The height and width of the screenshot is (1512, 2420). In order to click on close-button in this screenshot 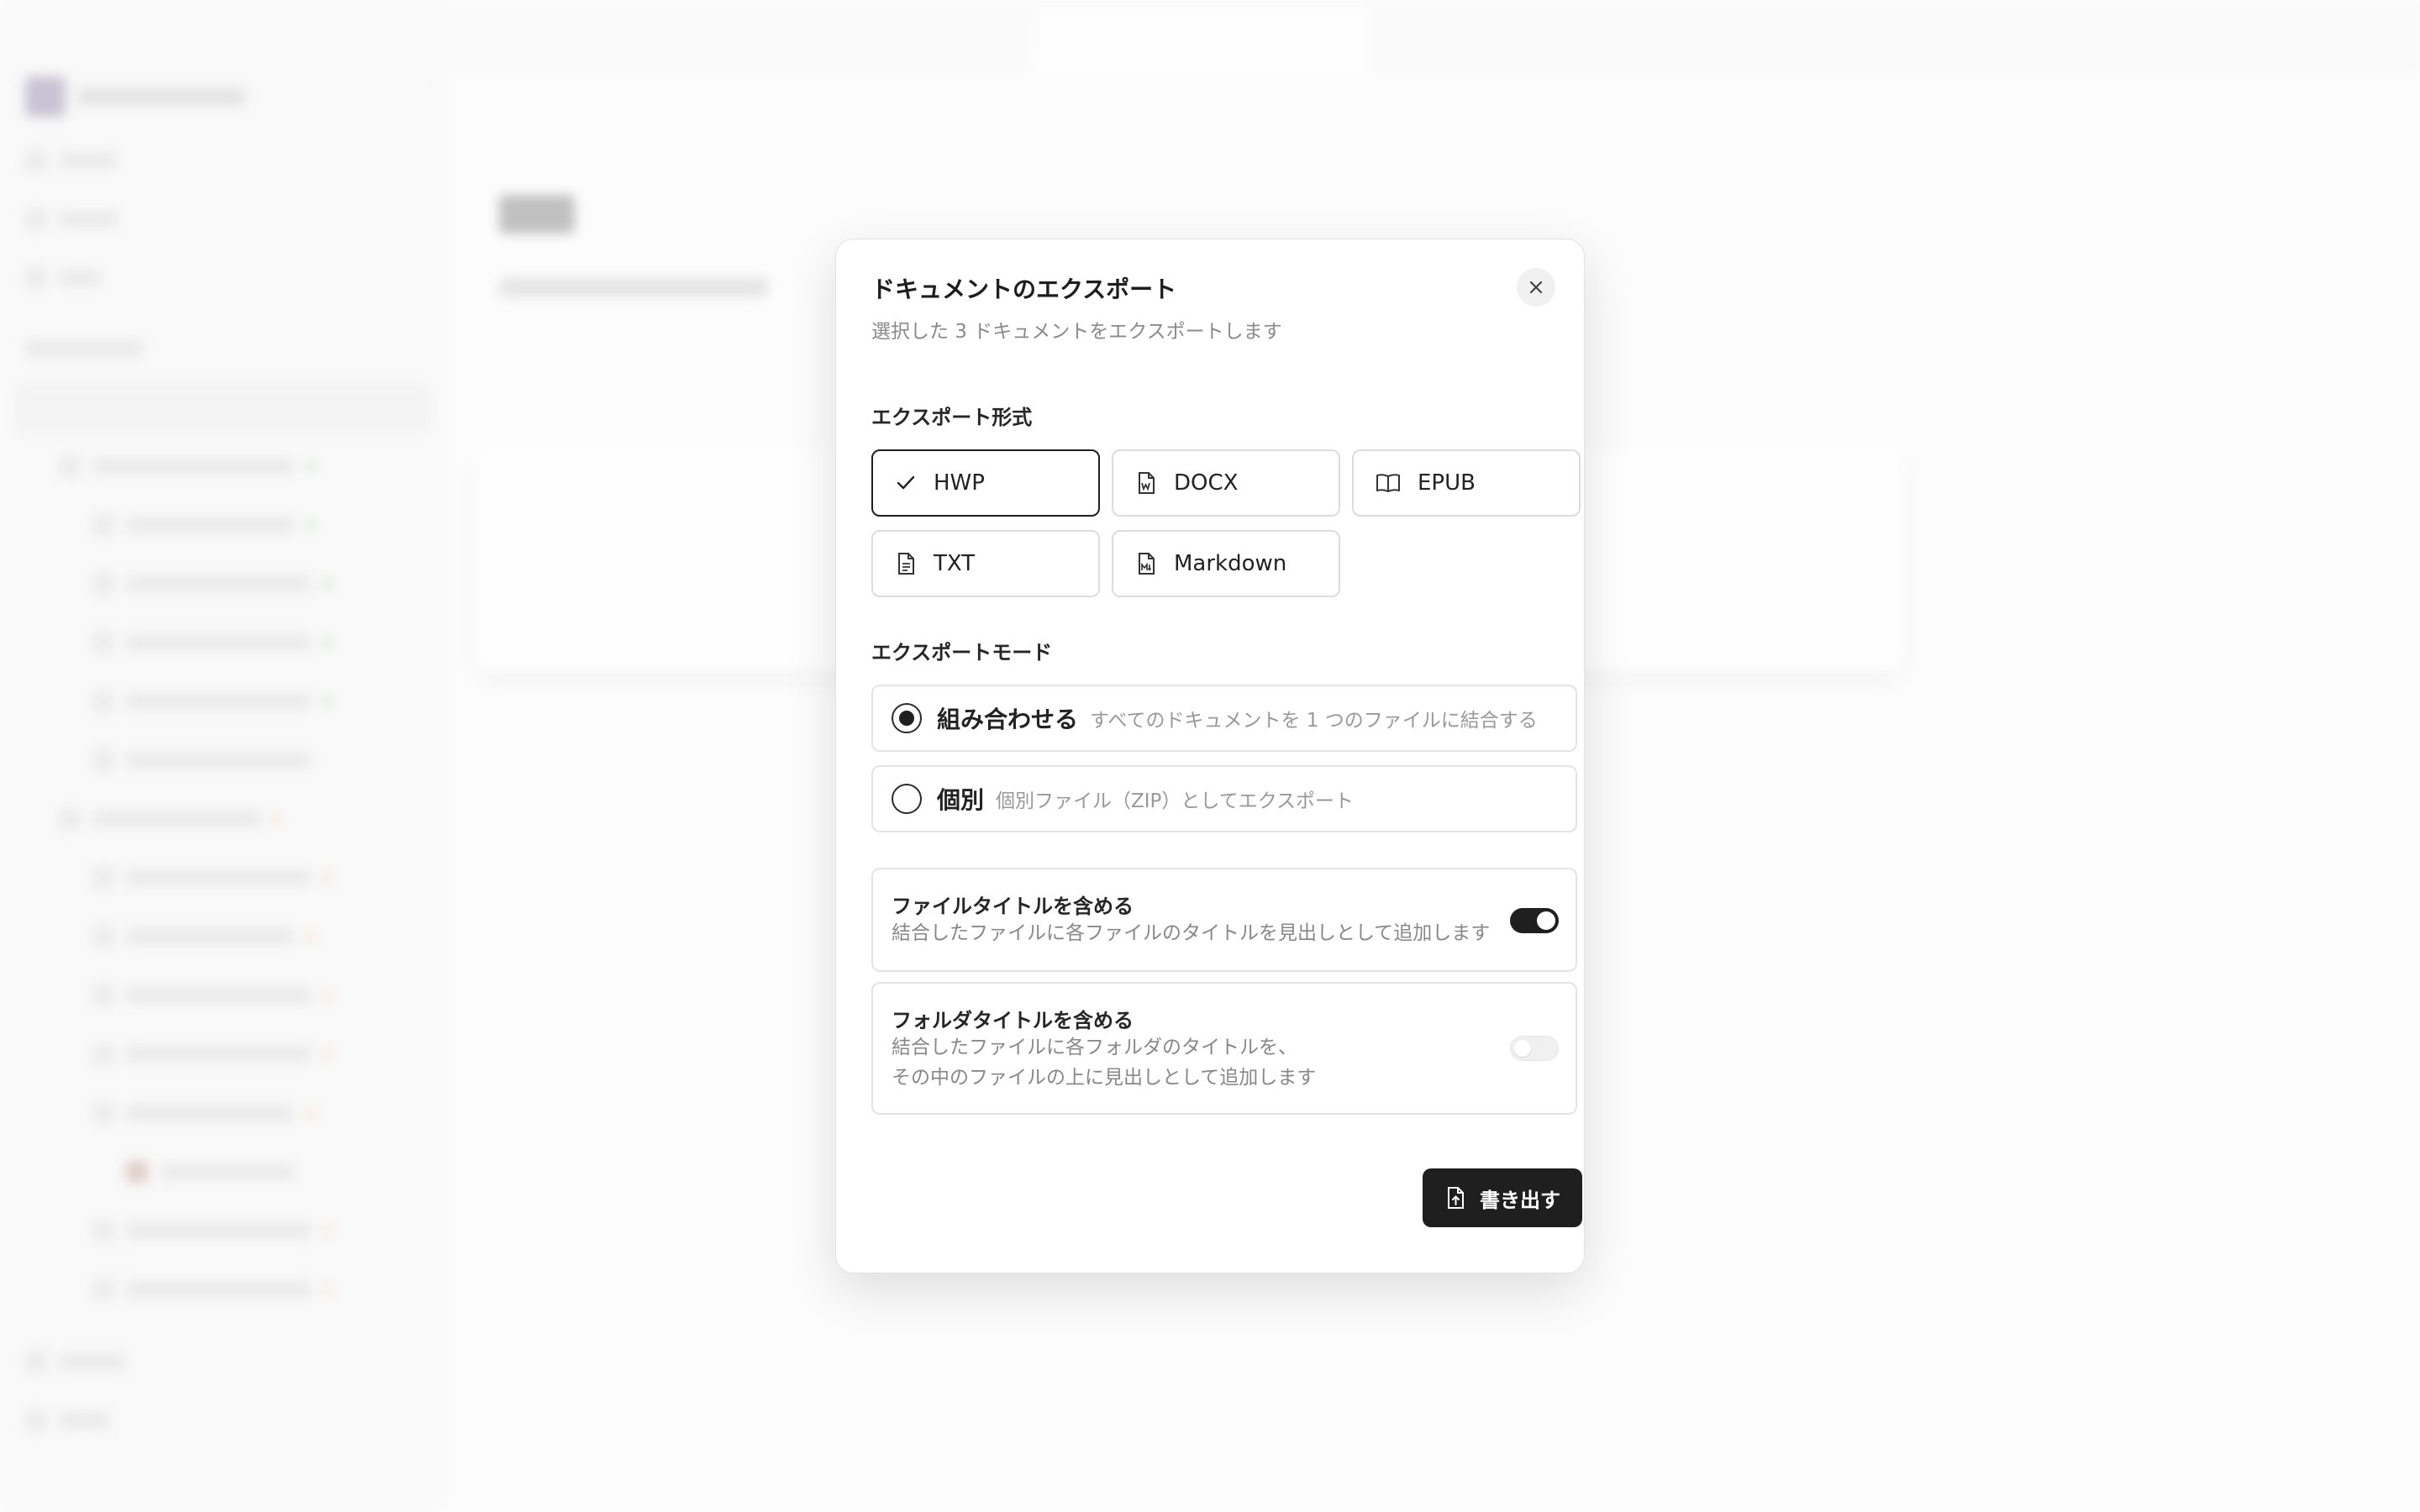, I will do `click(1536, 287)`.